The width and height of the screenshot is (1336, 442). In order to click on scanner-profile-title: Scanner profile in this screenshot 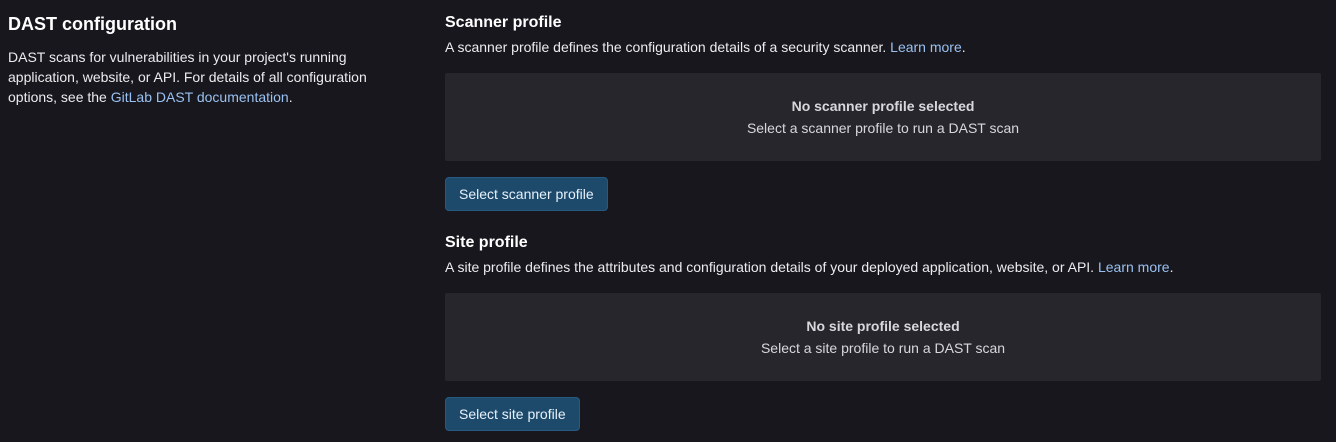, I will do `click(503, 22)`.